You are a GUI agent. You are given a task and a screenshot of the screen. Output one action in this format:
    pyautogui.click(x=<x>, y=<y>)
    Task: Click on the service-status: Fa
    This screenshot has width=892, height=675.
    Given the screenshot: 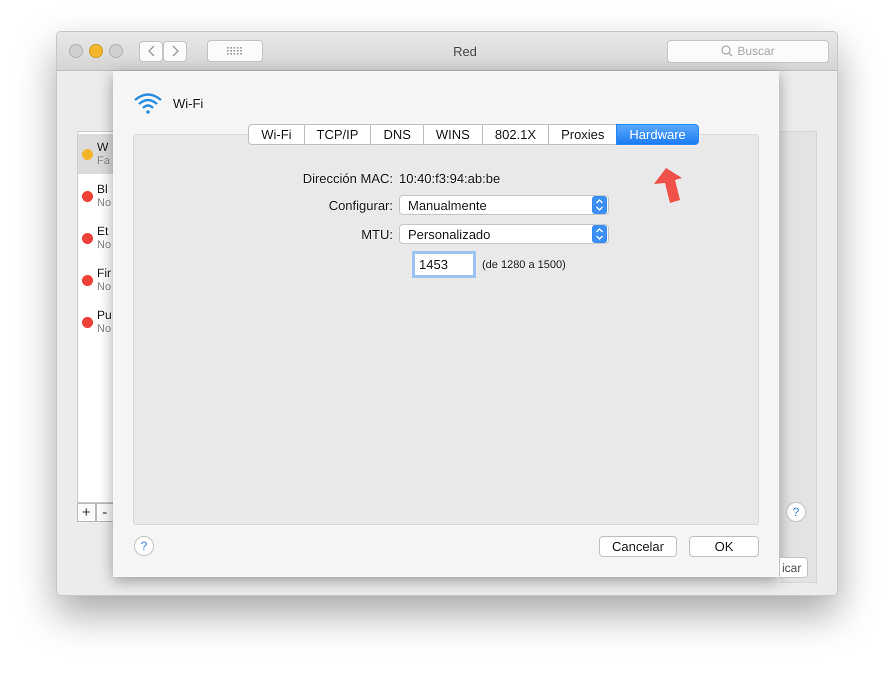 What is the action you would take?
    pyautogui.click(x=103, y=161)
    